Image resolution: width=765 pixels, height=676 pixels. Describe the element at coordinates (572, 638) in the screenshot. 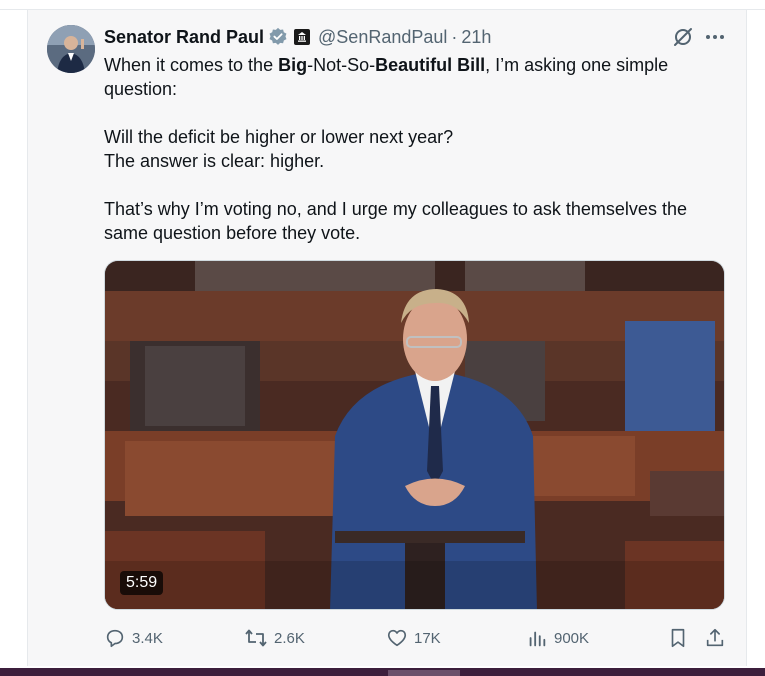

I see `view-count: 900K` at that location.